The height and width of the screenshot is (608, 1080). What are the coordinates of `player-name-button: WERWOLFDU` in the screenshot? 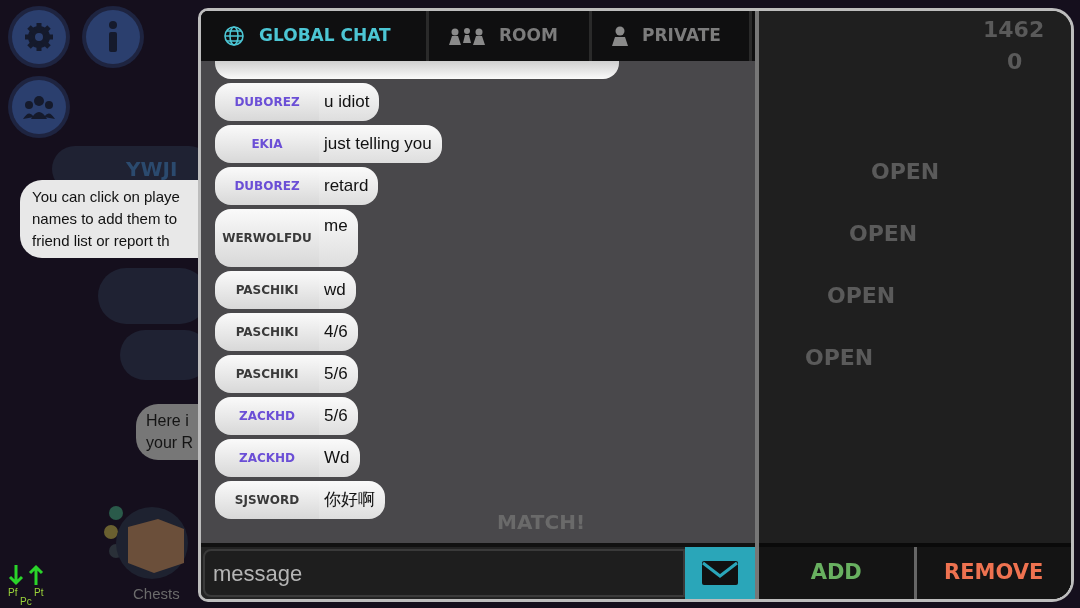 It's located at (267, 238).